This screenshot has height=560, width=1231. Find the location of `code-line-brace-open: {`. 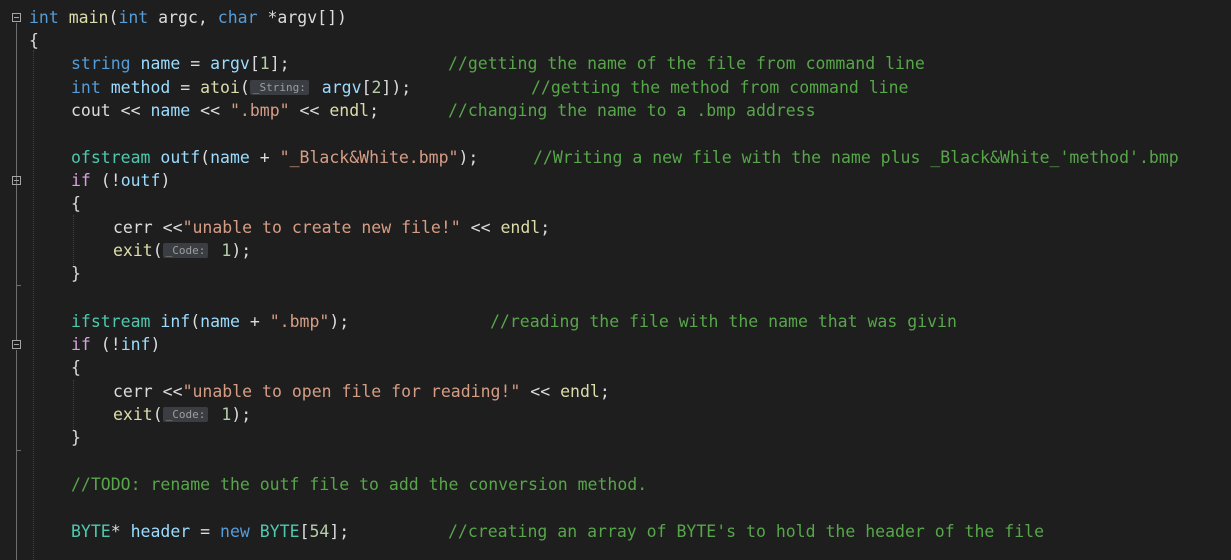

code-line-brace-open: { is located at coordinates (34, 40).